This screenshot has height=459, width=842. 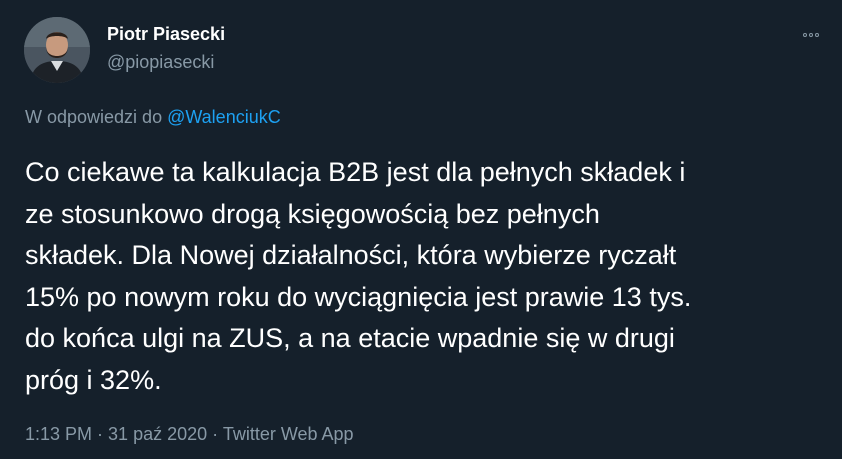 What do you see at coordinates (166, 34) in the screenshot?
I see `author-name: Piotr Piasecki` at bounding box center [166, 34].